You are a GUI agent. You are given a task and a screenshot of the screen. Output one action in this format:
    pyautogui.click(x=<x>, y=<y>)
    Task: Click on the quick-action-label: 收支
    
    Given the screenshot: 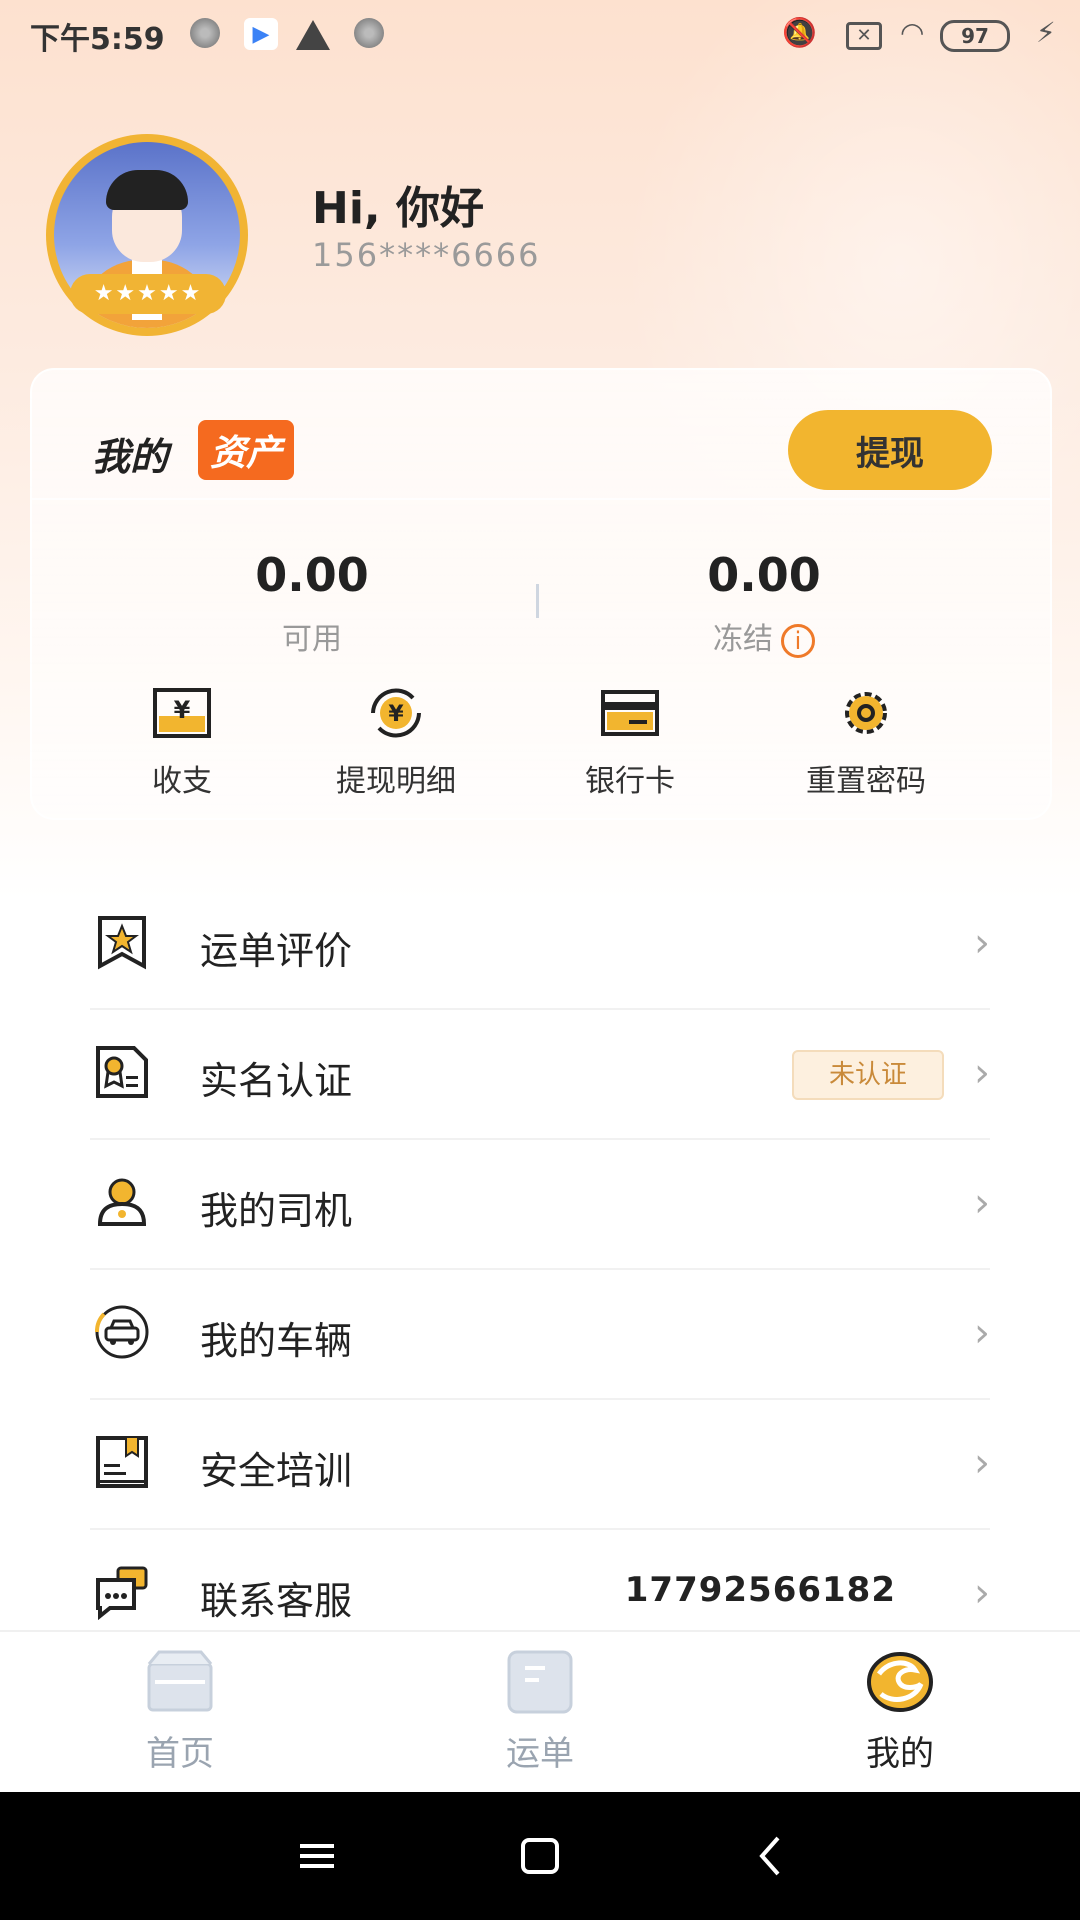 What is the action you would take?
    pyautogui.click(x=182, y=781)
    